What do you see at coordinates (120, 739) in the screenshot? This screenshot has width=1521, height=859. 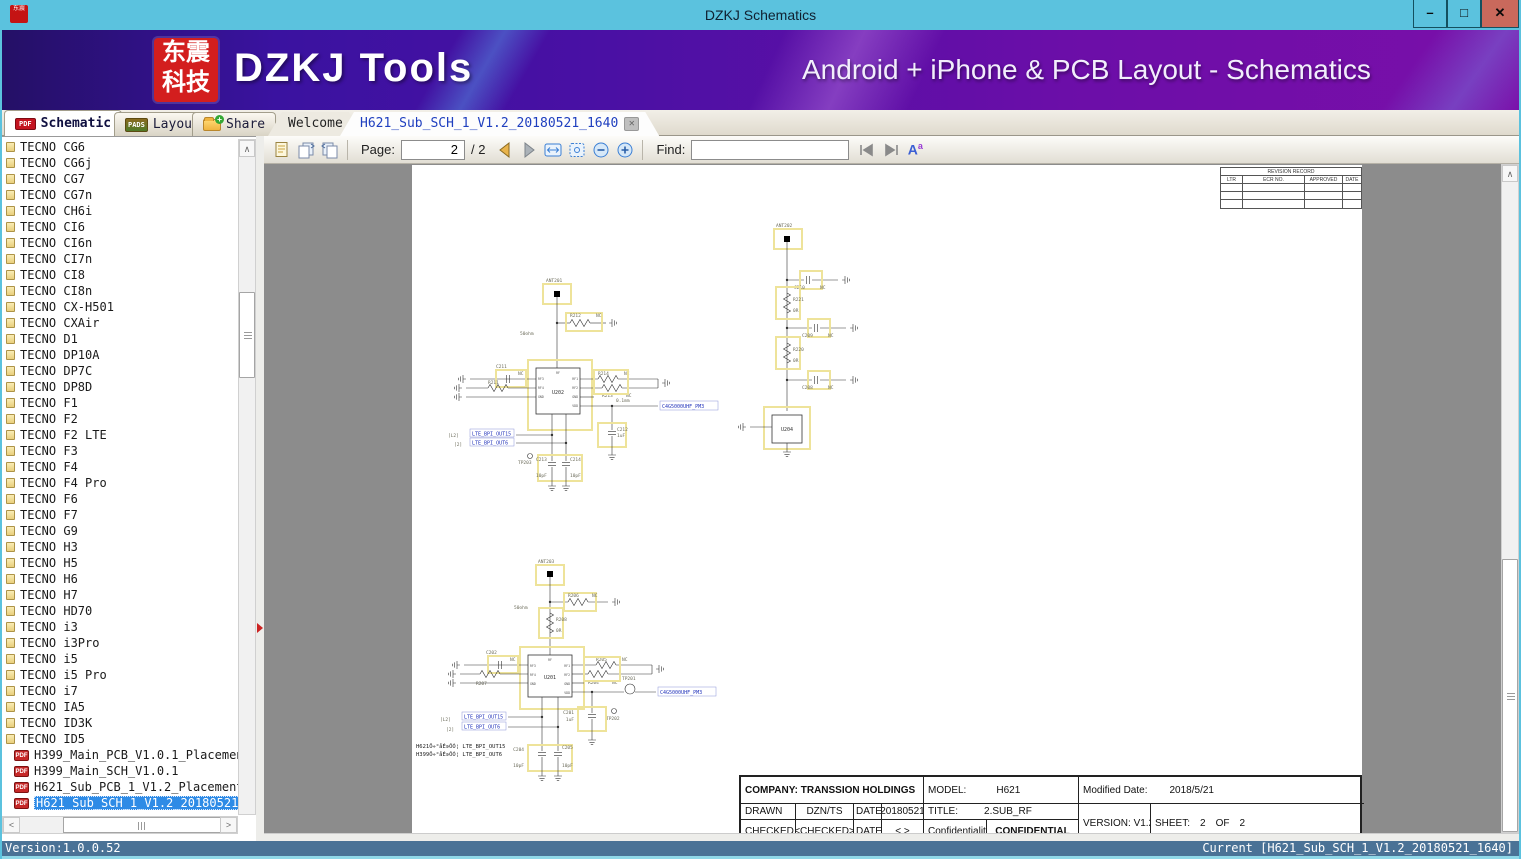 I see `list-item: TECNO ID5` at bounding box center [120, 739].